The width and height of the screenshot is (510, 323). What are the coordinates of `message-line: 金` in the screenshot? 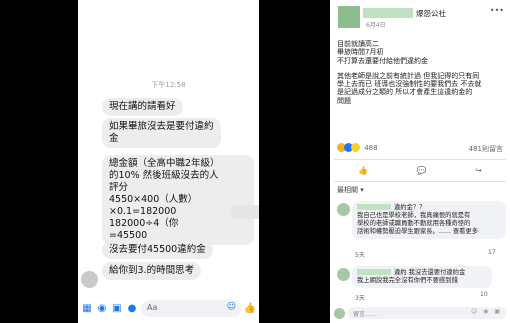 It's located at (114, 138).